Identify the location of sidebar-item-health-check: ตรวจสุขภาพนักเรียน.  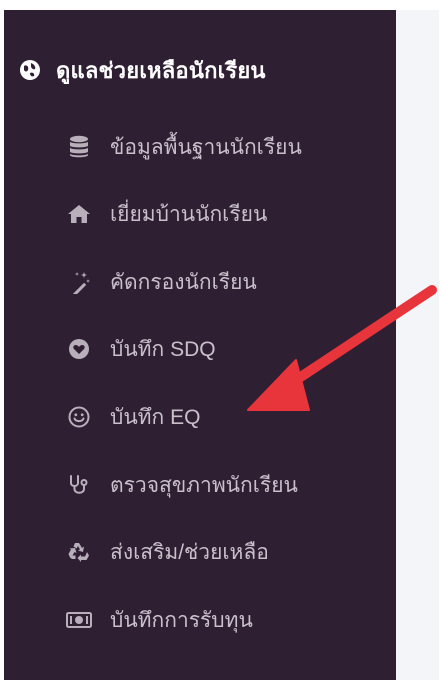
(182, 485).